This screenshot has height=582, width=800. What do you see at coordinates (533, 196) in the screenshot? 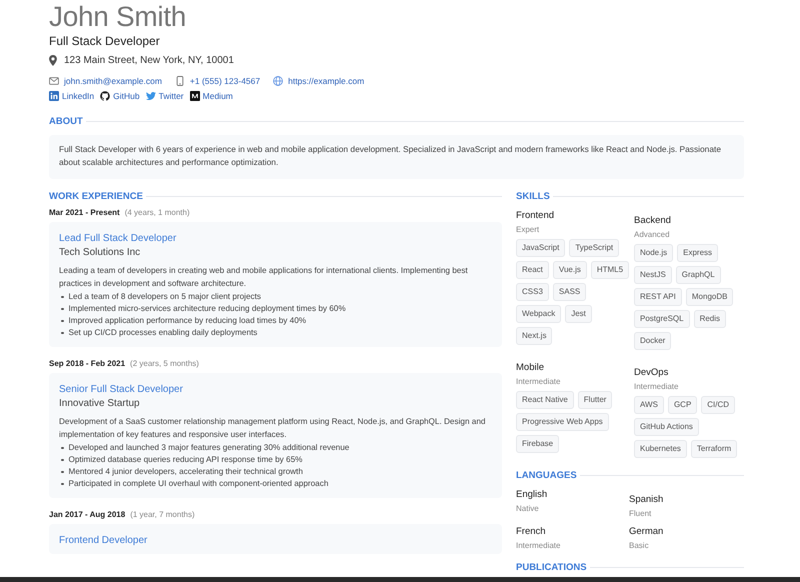
I see `section-heading: SKILLS` at bounding box center [533, 196].